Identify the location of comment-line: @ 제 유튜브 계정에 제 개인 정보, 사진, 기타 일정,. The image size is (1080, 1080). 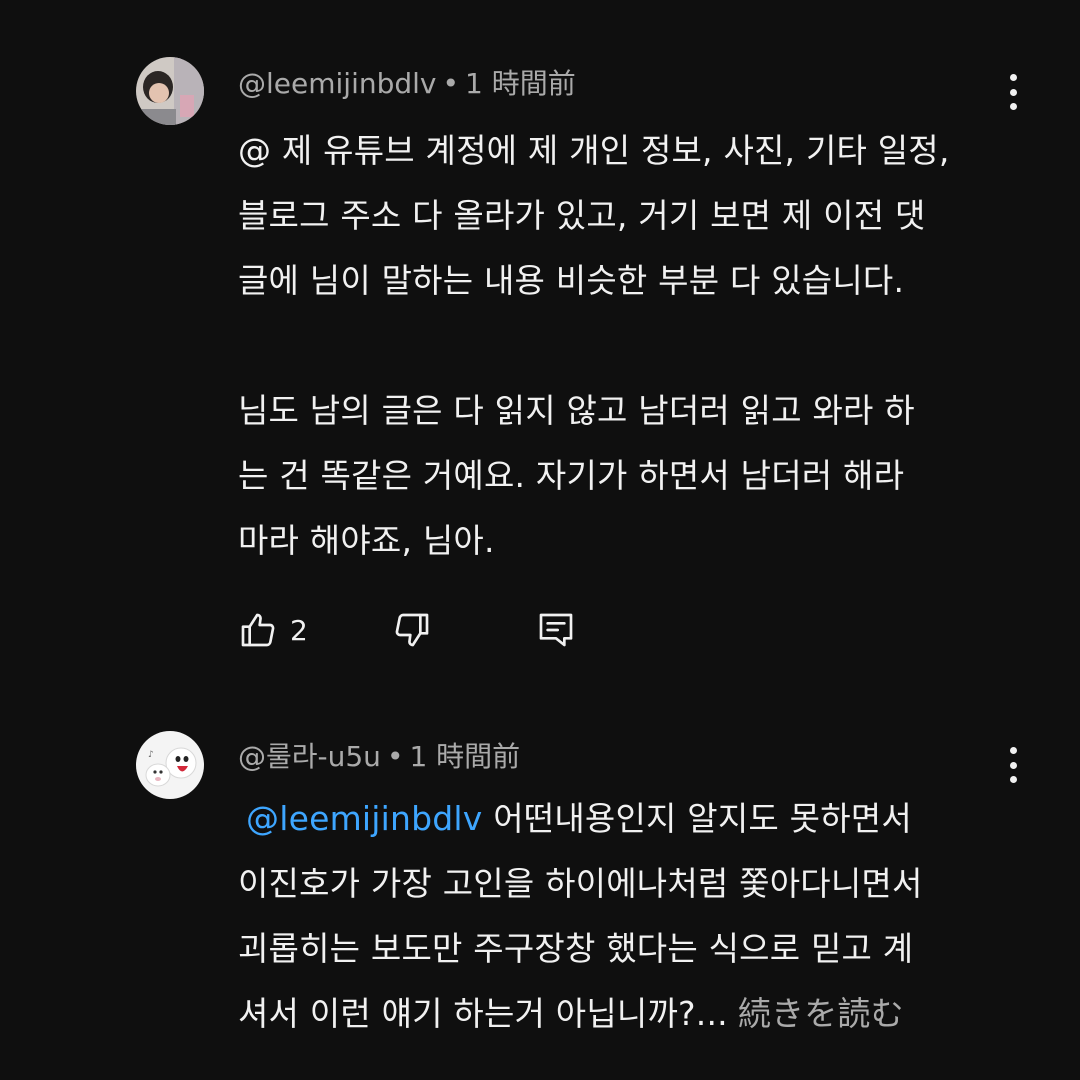
(594, 150).